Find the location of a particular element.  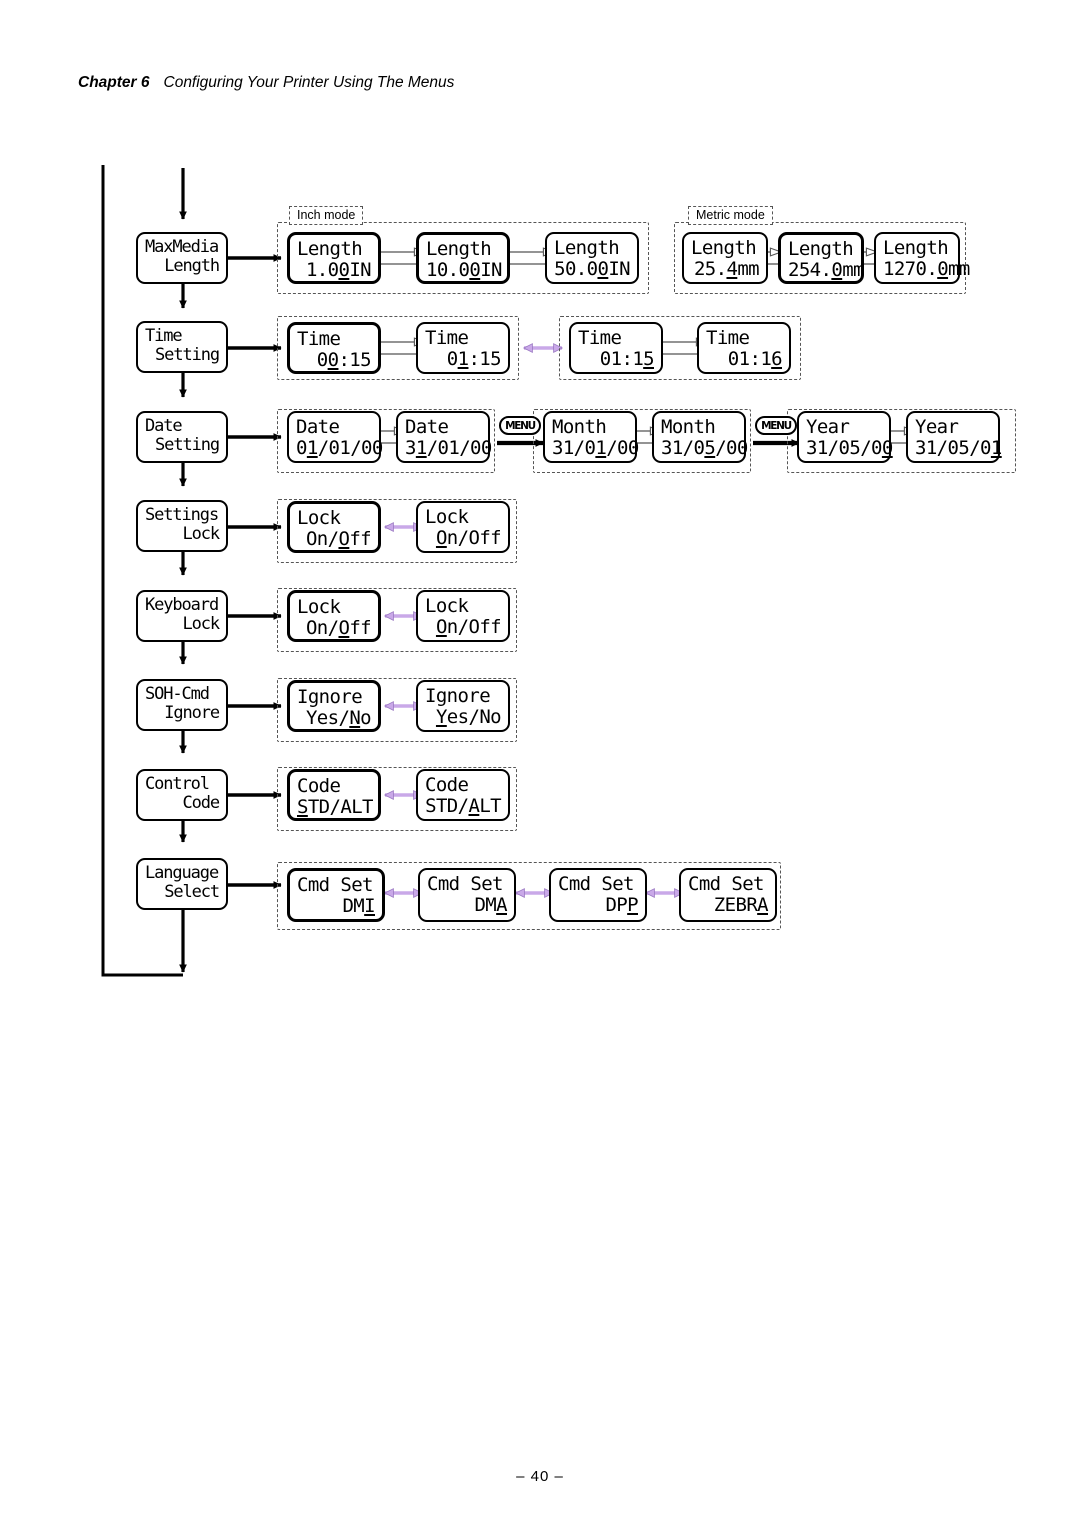

value-node-soh-ignore-2: Ignore Yes/No is located at coordinates (463, 706).